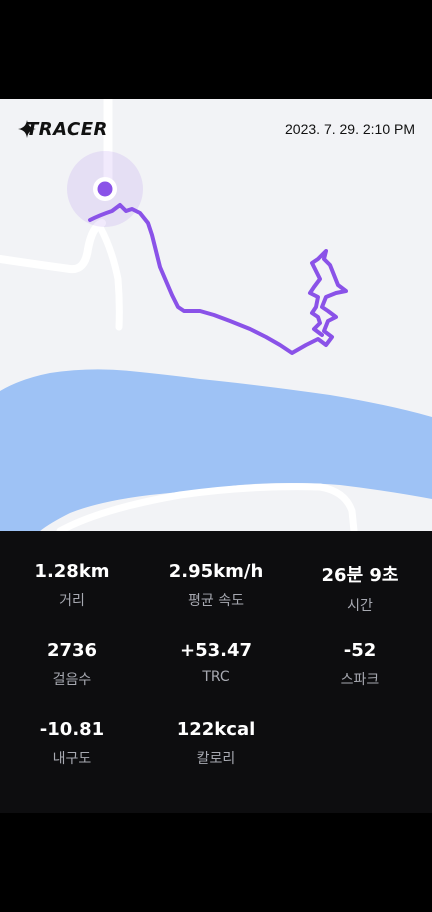 The image size is (432, 912). I want to click on stat-value: 2.95km/h, so click(216, 571).